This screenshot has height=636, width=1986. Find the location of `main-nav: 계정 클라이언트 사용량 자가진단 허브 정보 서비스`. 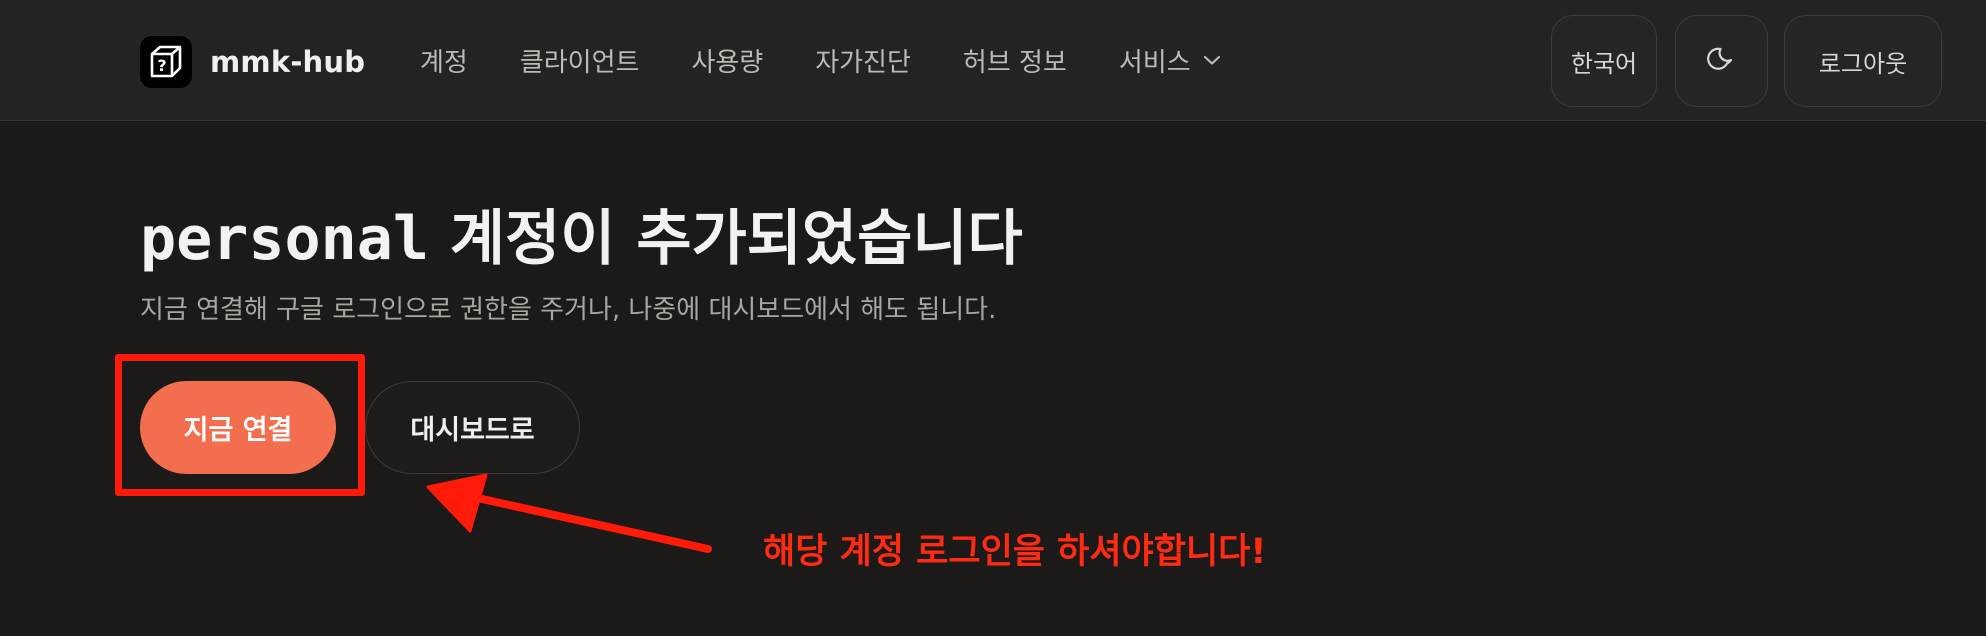

main-nav: 계정 클라이언트 사용량 자가진단 허브 정보 서비스 is located at coordinates (846, 60).